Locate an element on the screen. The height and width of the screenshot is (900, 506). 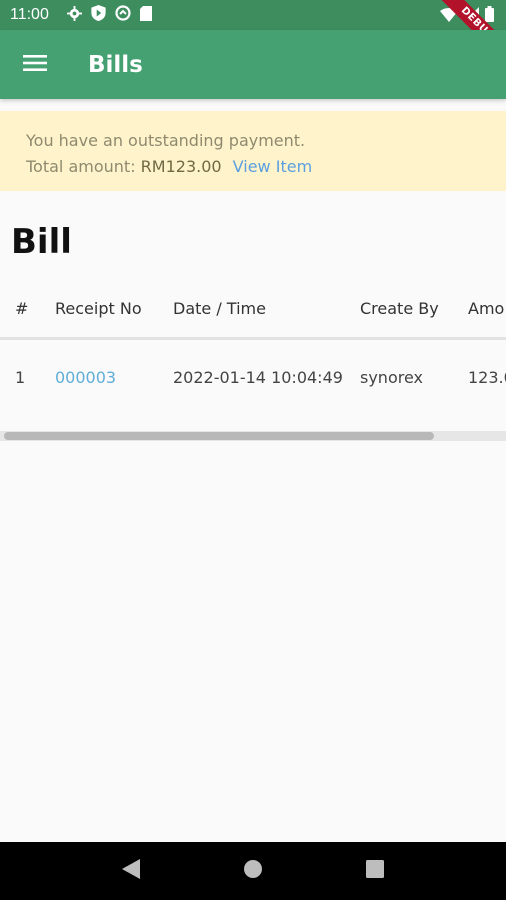
recents-button is located at coordinates (375, 871).